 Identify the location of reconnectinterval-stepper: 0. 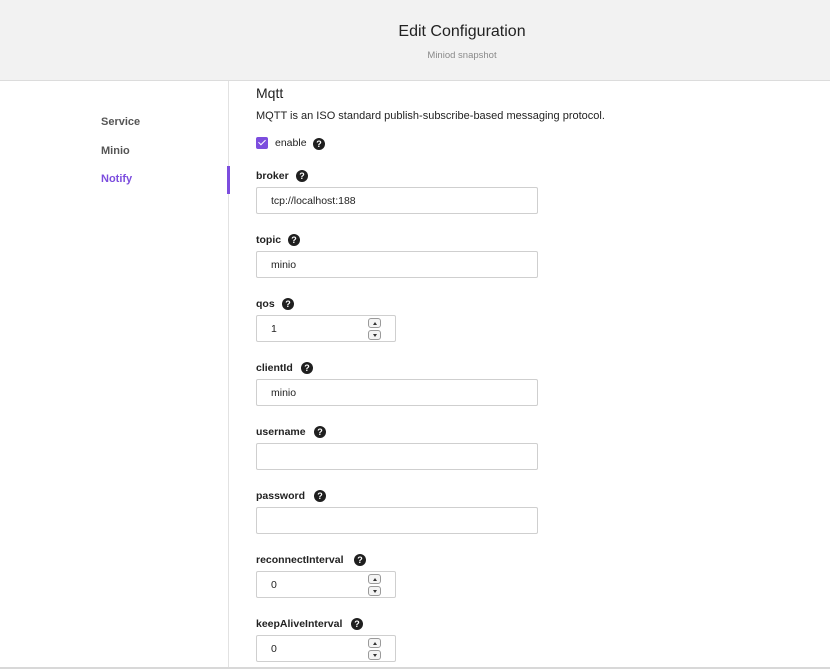
(326, 584).